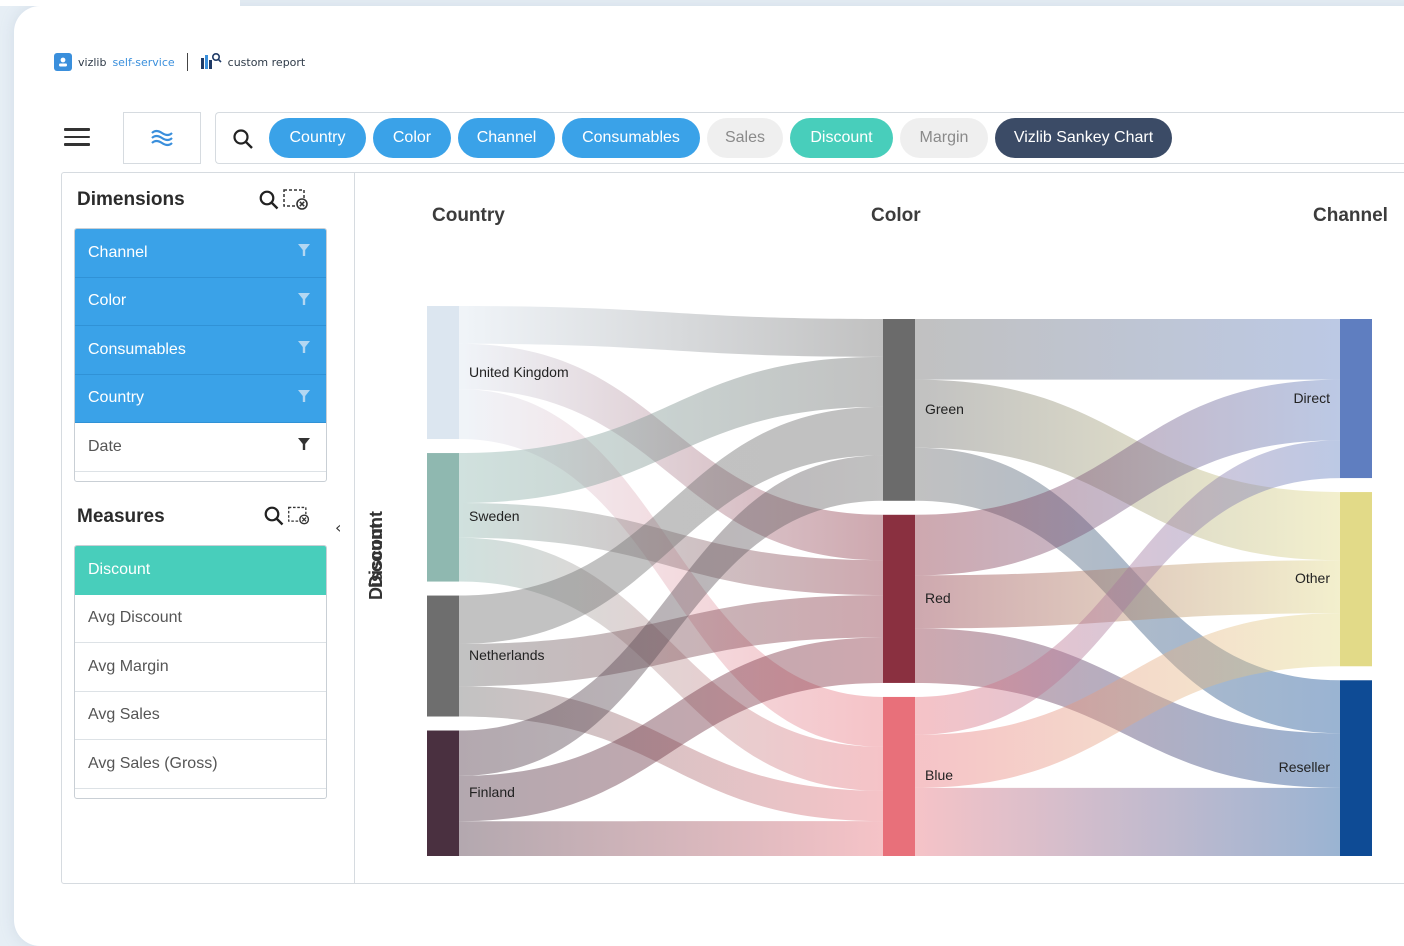  I want to click on sankey-node-label-other: Other, so click(1312, 578).